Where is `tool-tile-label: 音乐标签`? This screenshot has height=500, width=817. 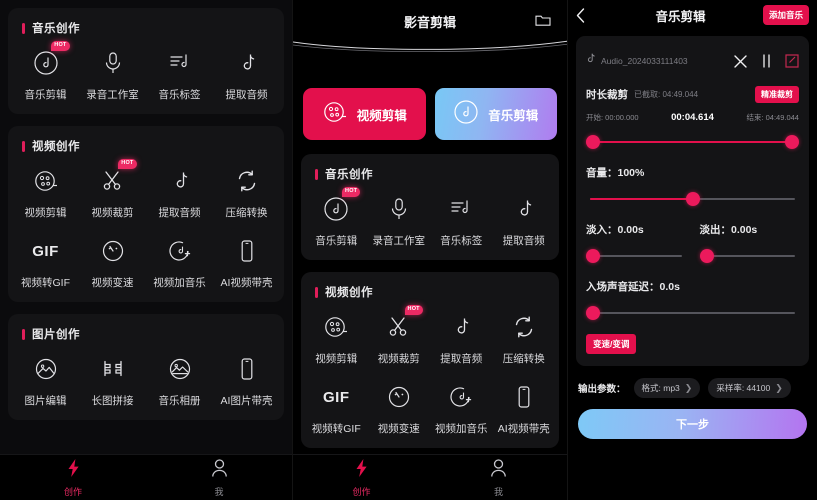 tool-tile-label: 音乐标签 is located at coordinates (461, 241).